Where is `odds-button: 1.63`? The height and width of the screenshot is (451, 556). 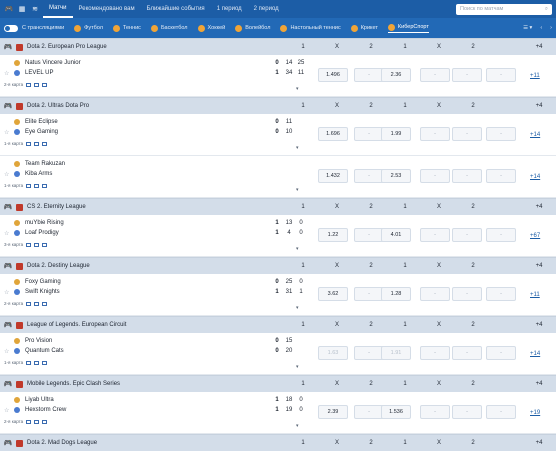
odds-button: 1.63 is located at coordinates (333, 353).